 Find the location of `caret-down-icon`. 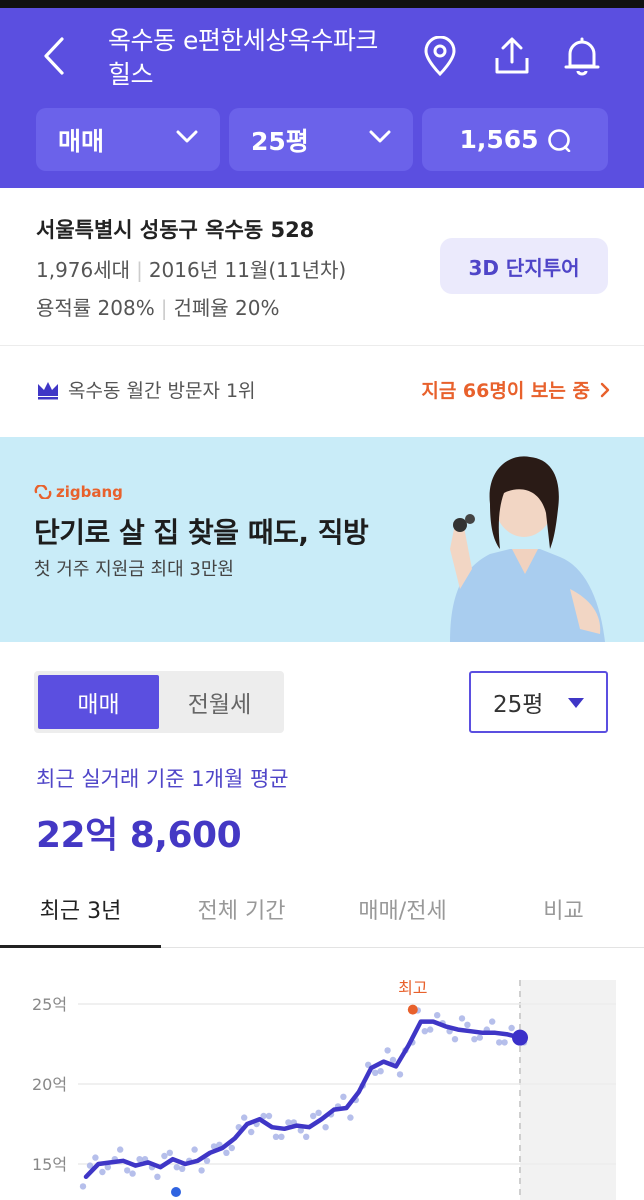

caret-down-icon is located at coordinates (576, 703).